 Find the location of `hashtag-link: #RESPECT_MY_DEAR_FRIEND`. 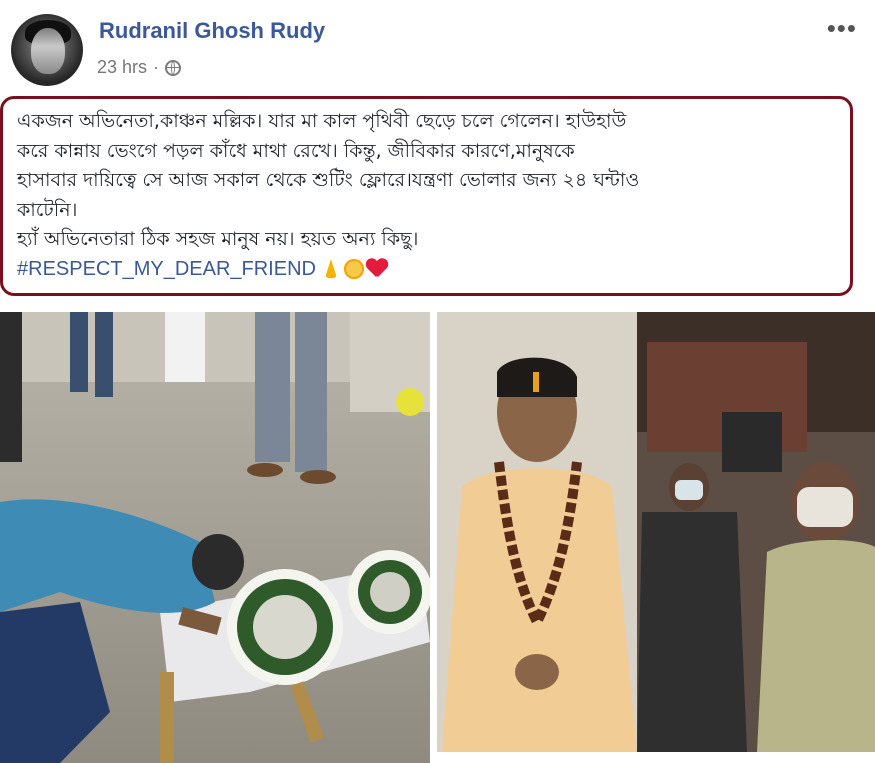

hashtag-link: #RESPECT_MY_DEAR_FRIEND is located at coordinates (166, 269).